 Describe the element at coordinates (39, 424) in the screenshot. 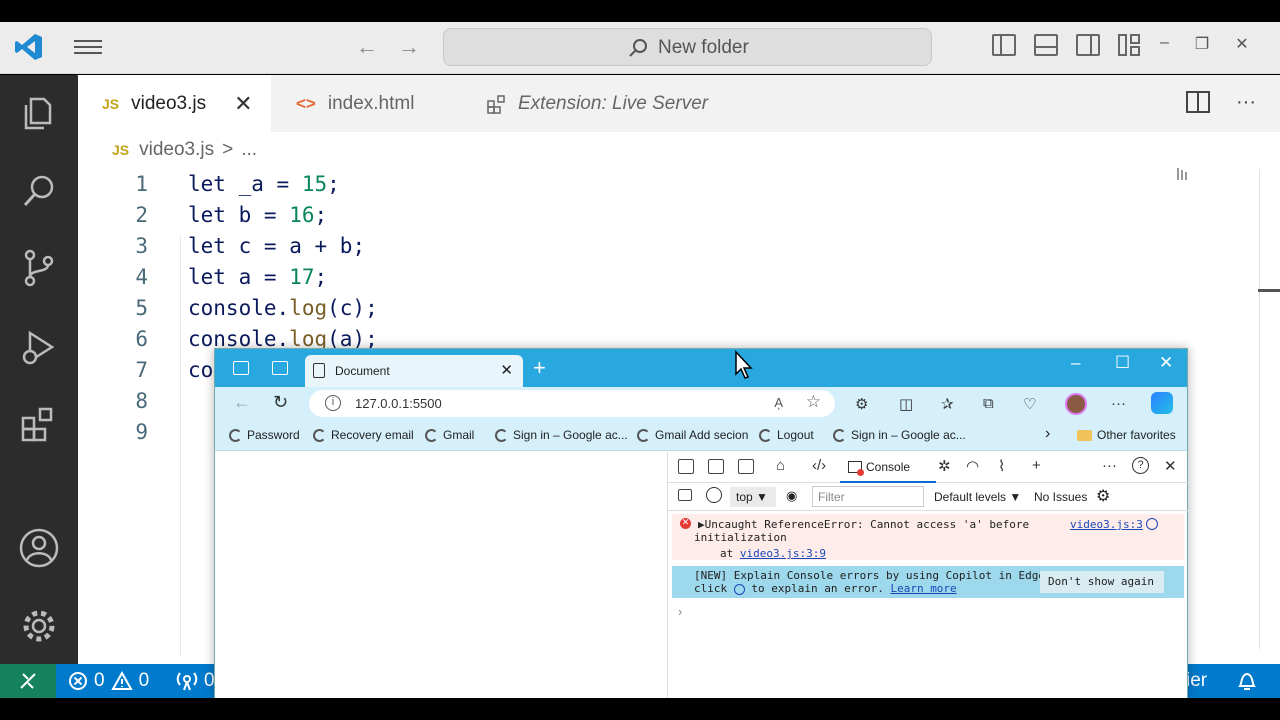

I see `extensions-icon` at that location.